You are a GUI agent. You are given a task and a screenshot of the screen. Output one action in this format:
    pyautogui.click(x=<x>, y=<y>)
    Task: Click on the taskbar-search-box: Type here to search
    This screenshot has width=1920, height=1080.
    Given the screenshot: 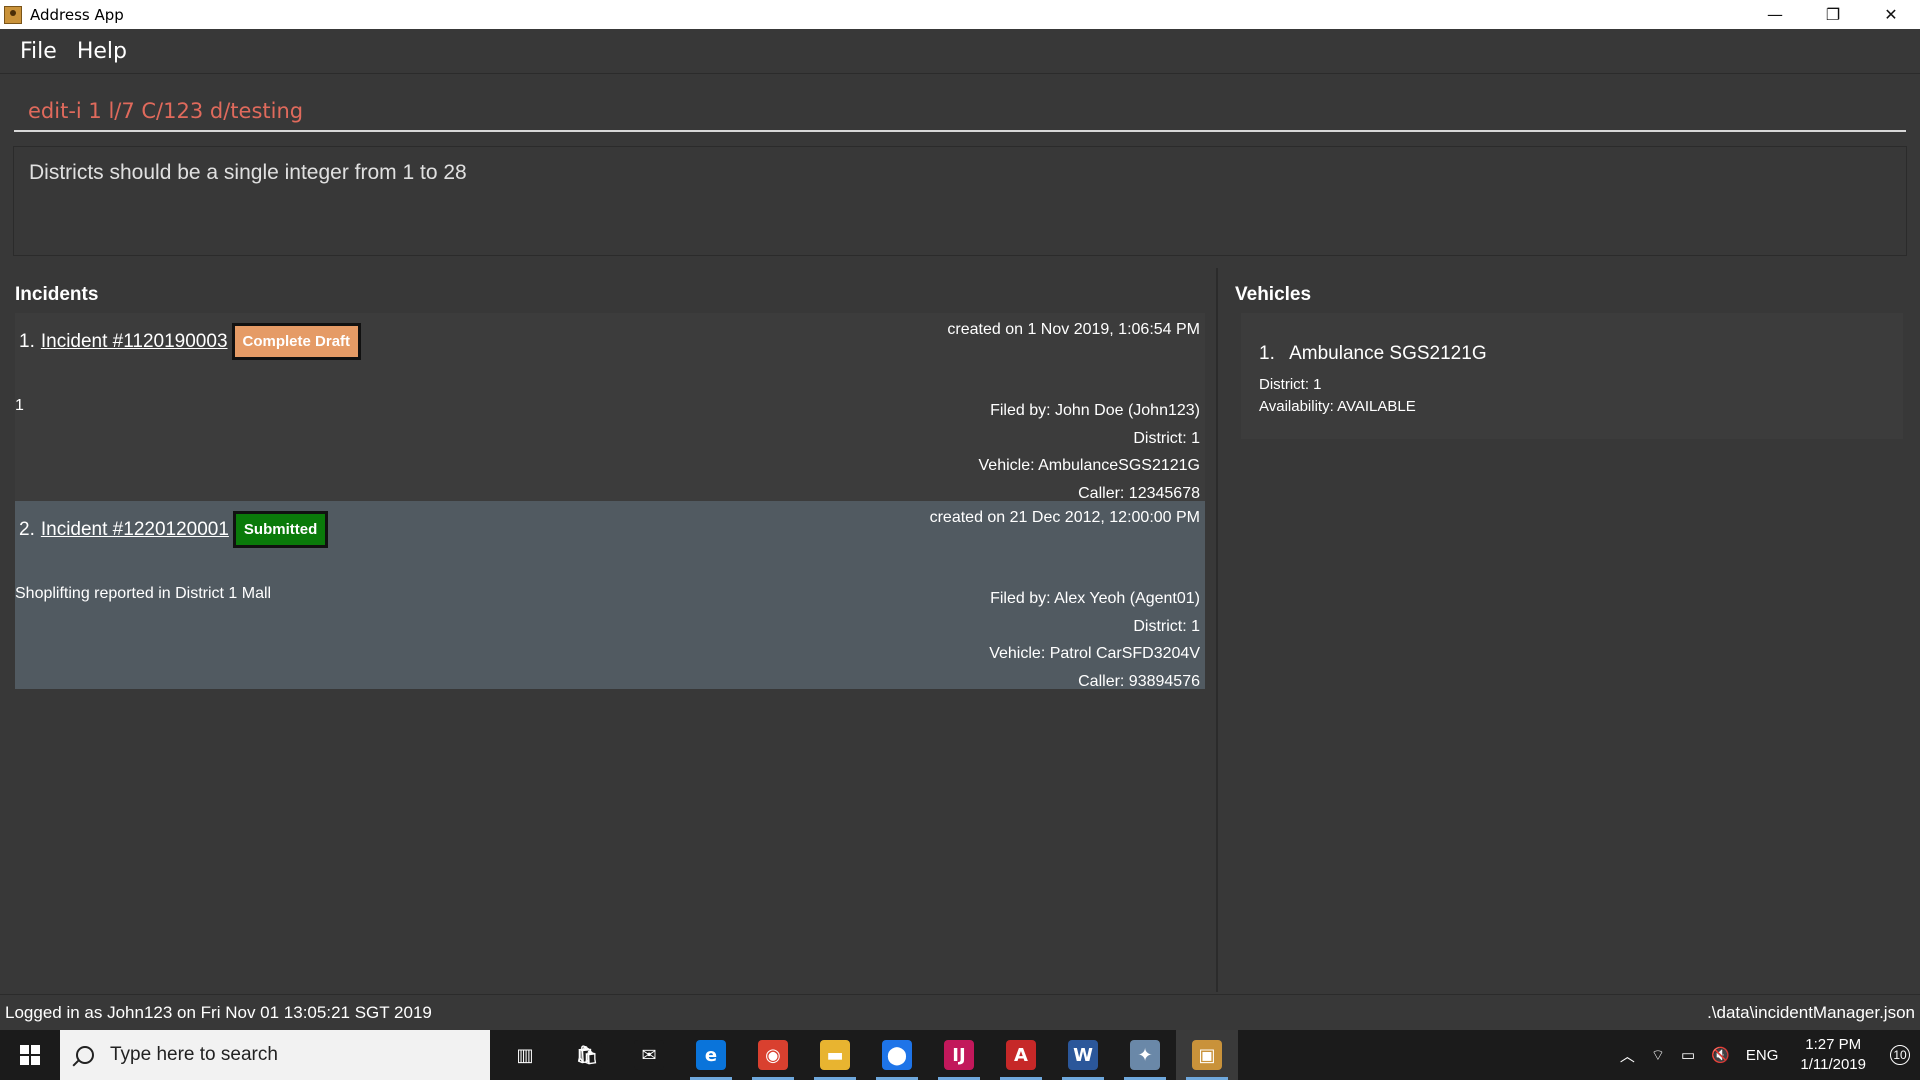 What is the action you would take?
    pyautogui.click(x=275, y=1055)
    